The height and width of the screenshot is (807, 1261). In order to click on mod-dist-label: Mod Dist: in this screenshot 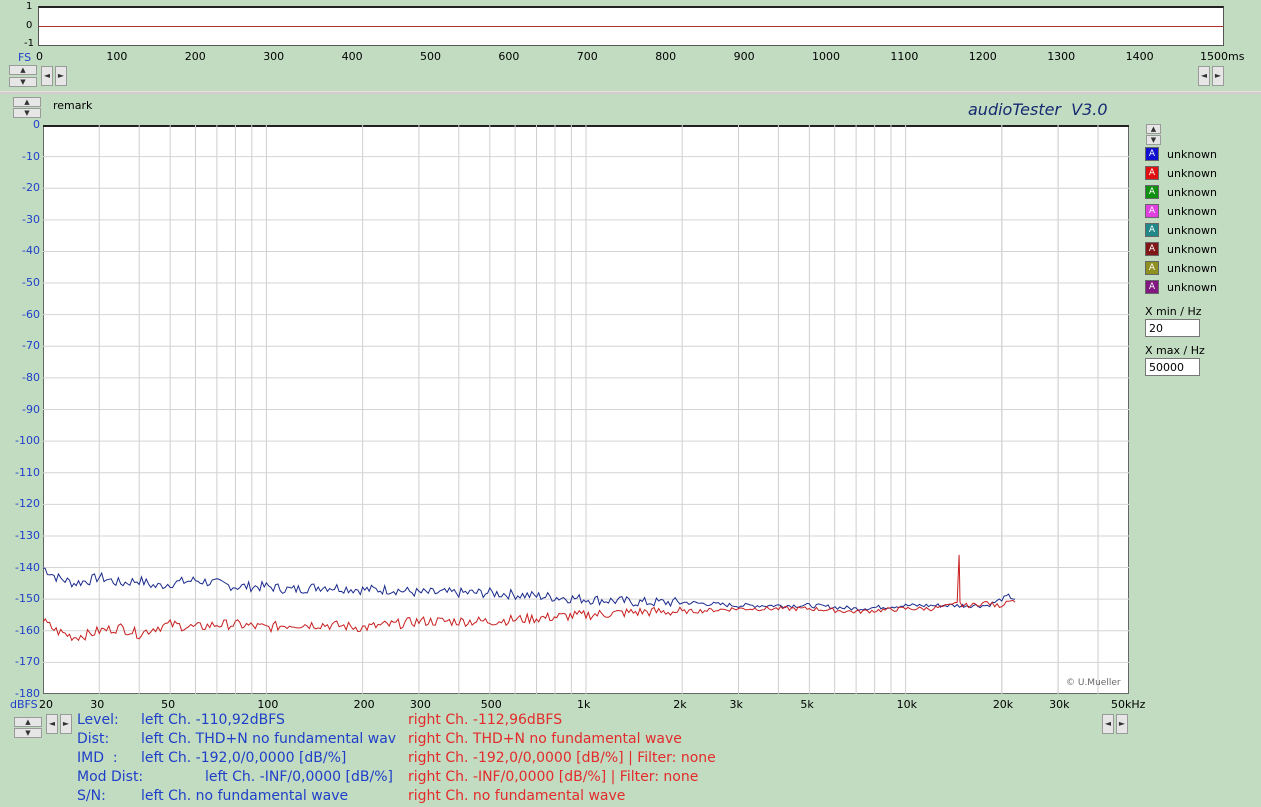, I will do `click(110, 777)`.